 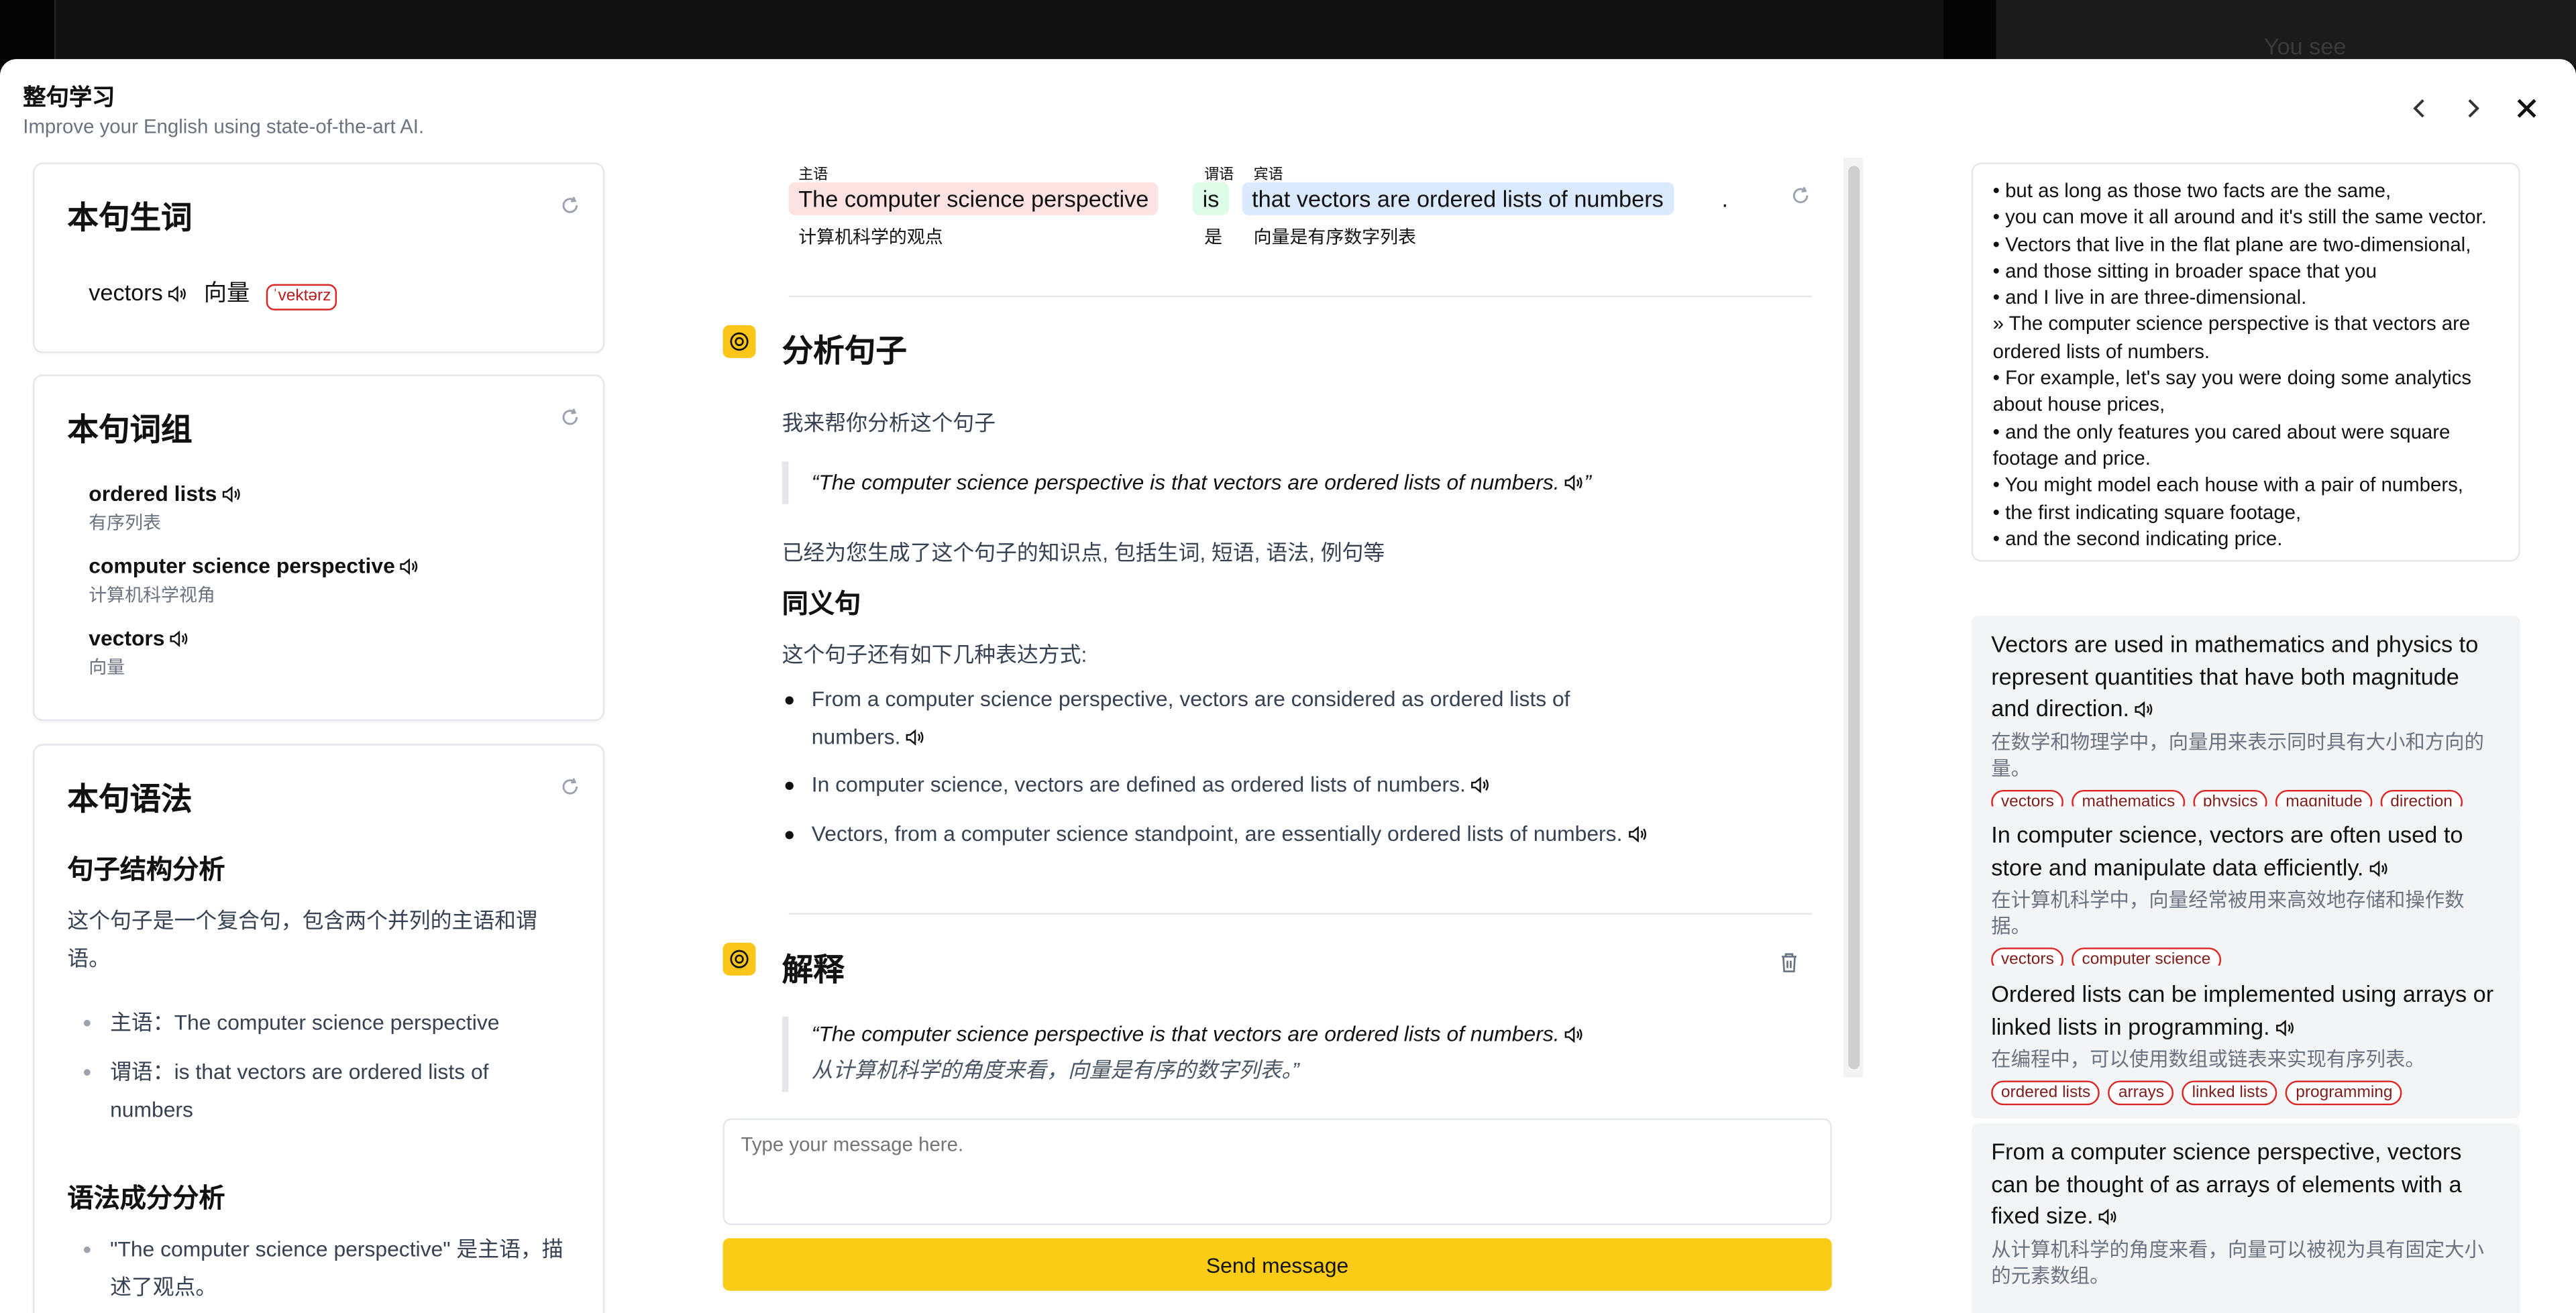 I want to click on refresh-phrases-button, so click(x=570, y=416).